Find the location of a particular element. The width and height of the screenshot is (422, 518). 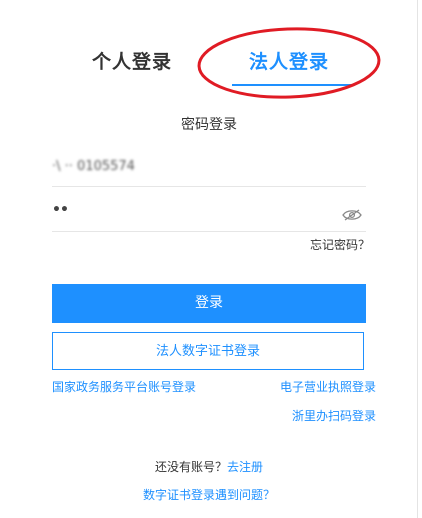

password-field: •• is located at coordinates (209, 214).